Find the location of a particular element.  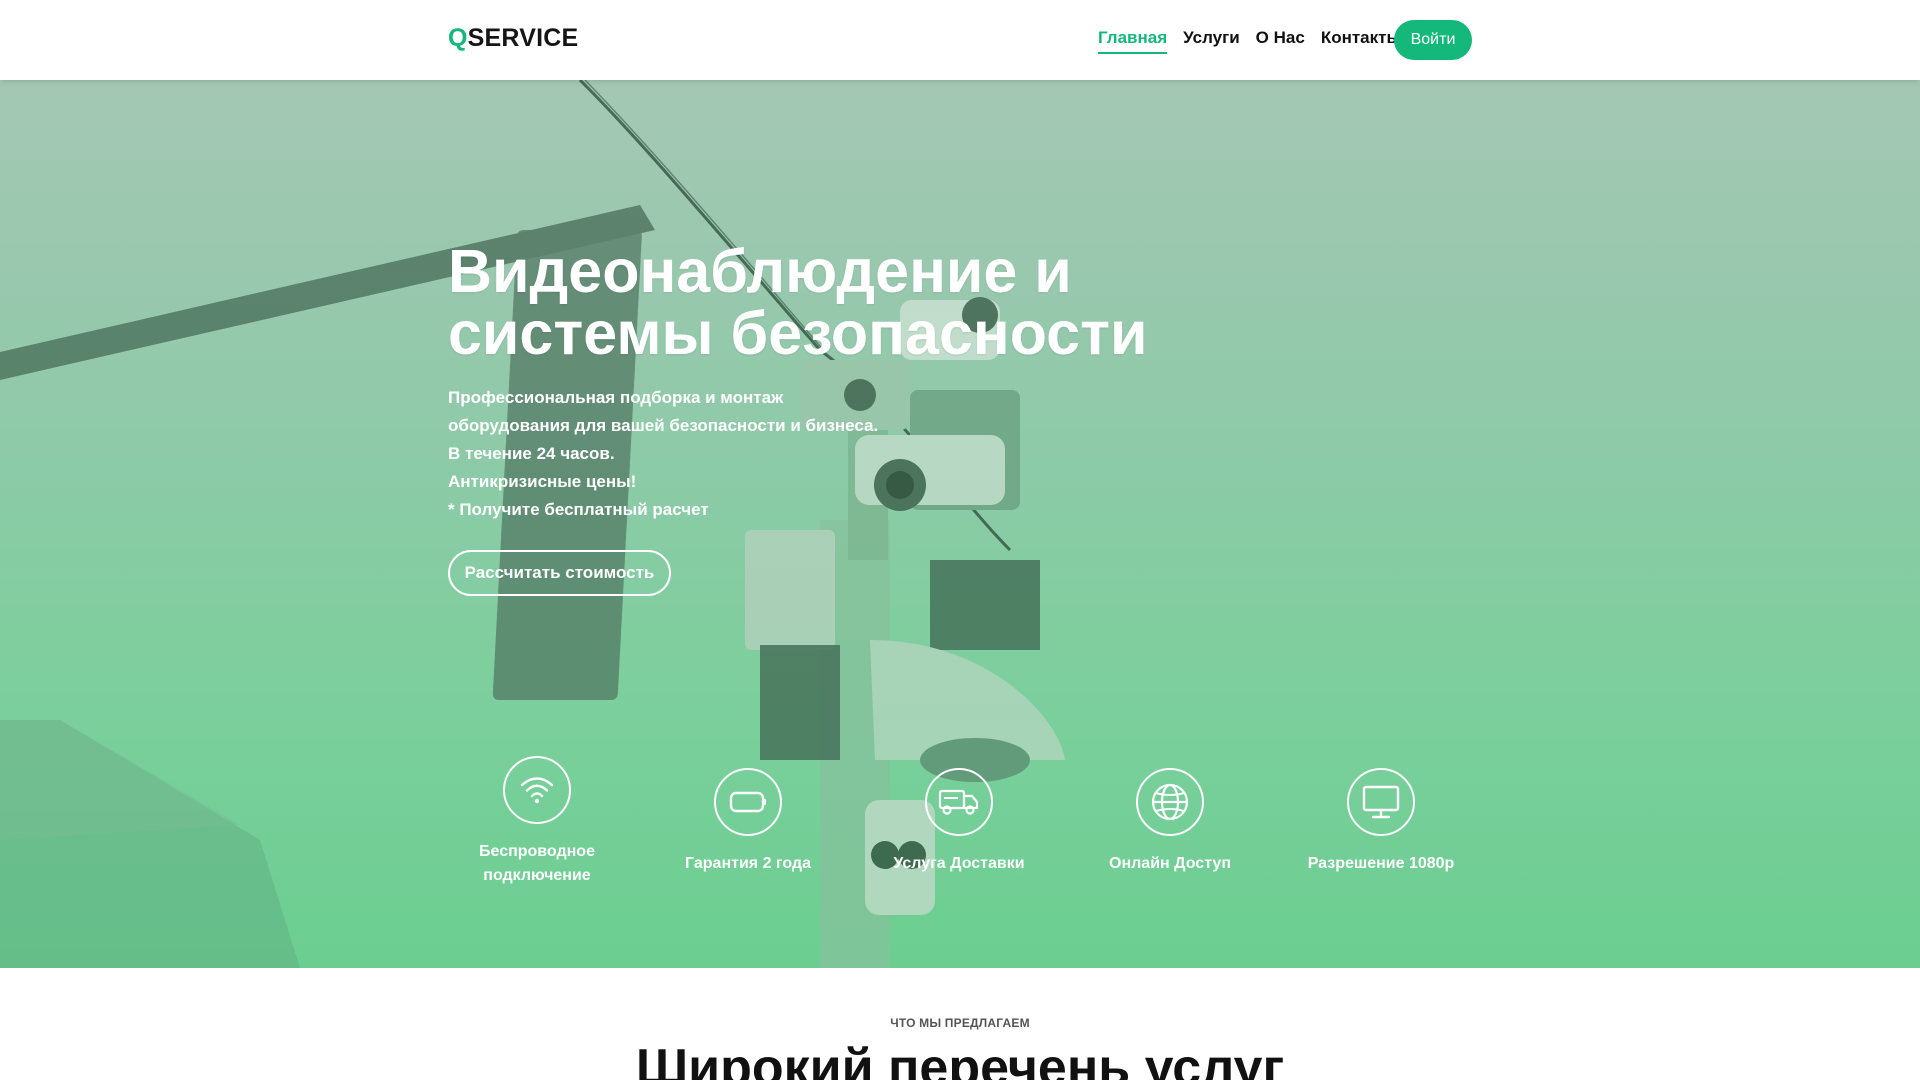

feature-online-access: Онлайн Доступ is located at coordinates (1170, 822).